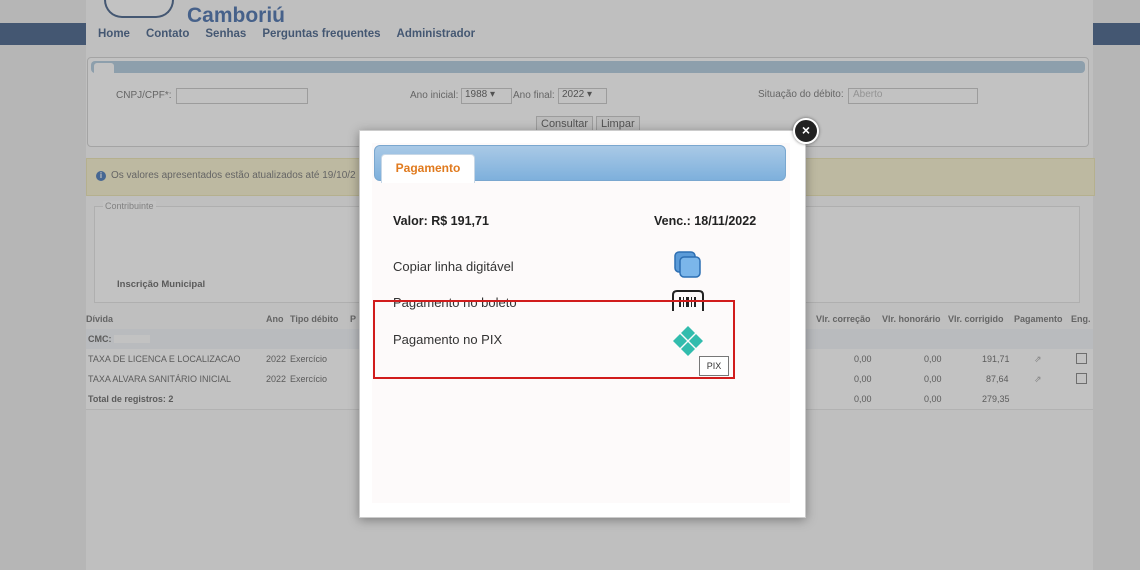 Image resolution: width=1140 pixels, height=570 pixels. I want to click on close-icon: ×, so click(806, 131).